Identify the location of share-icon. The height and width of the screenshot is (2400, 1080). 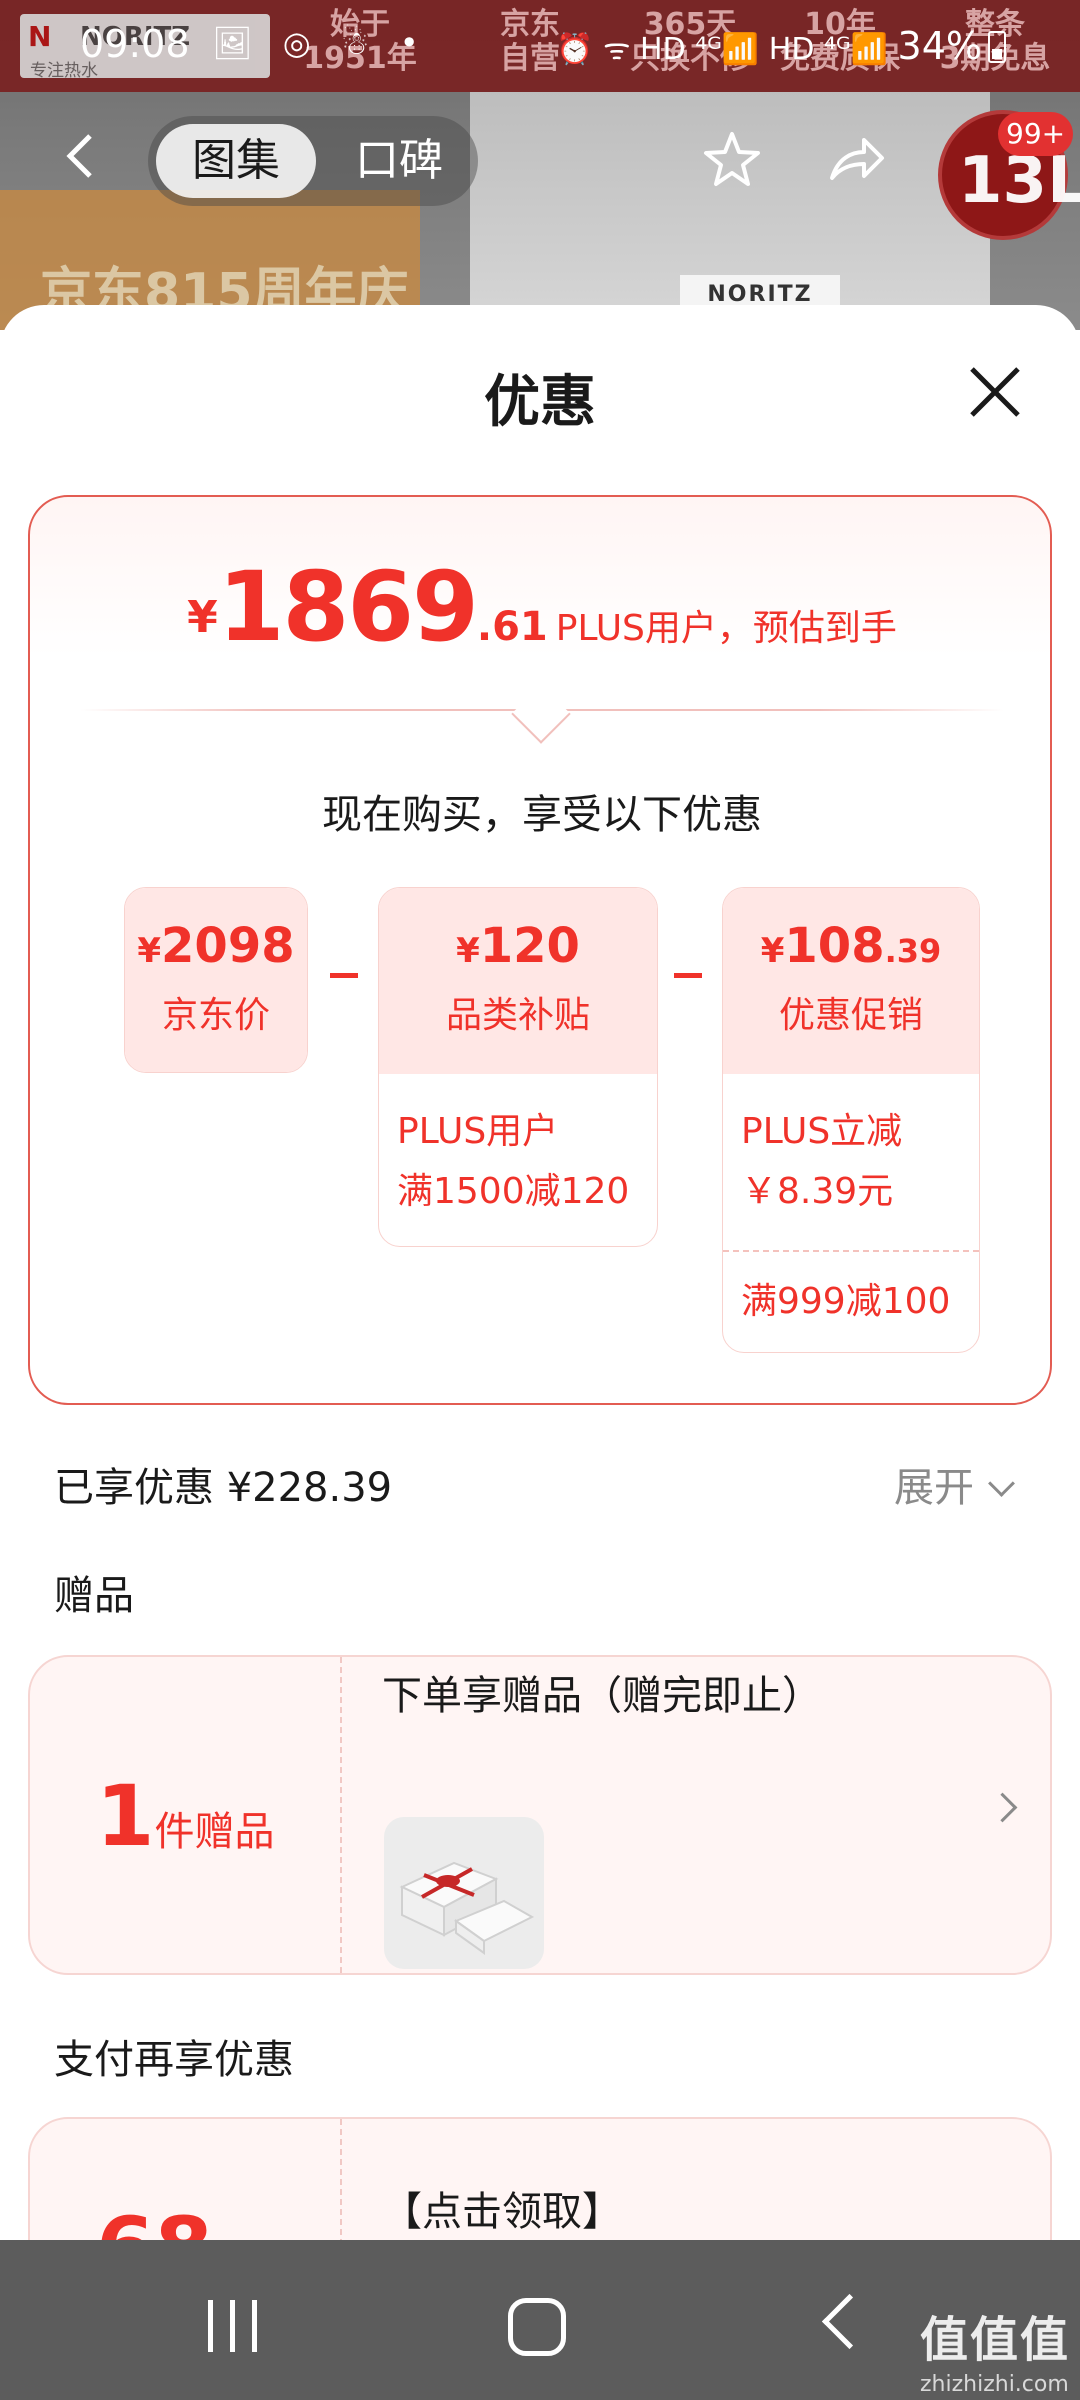
(856, 160).